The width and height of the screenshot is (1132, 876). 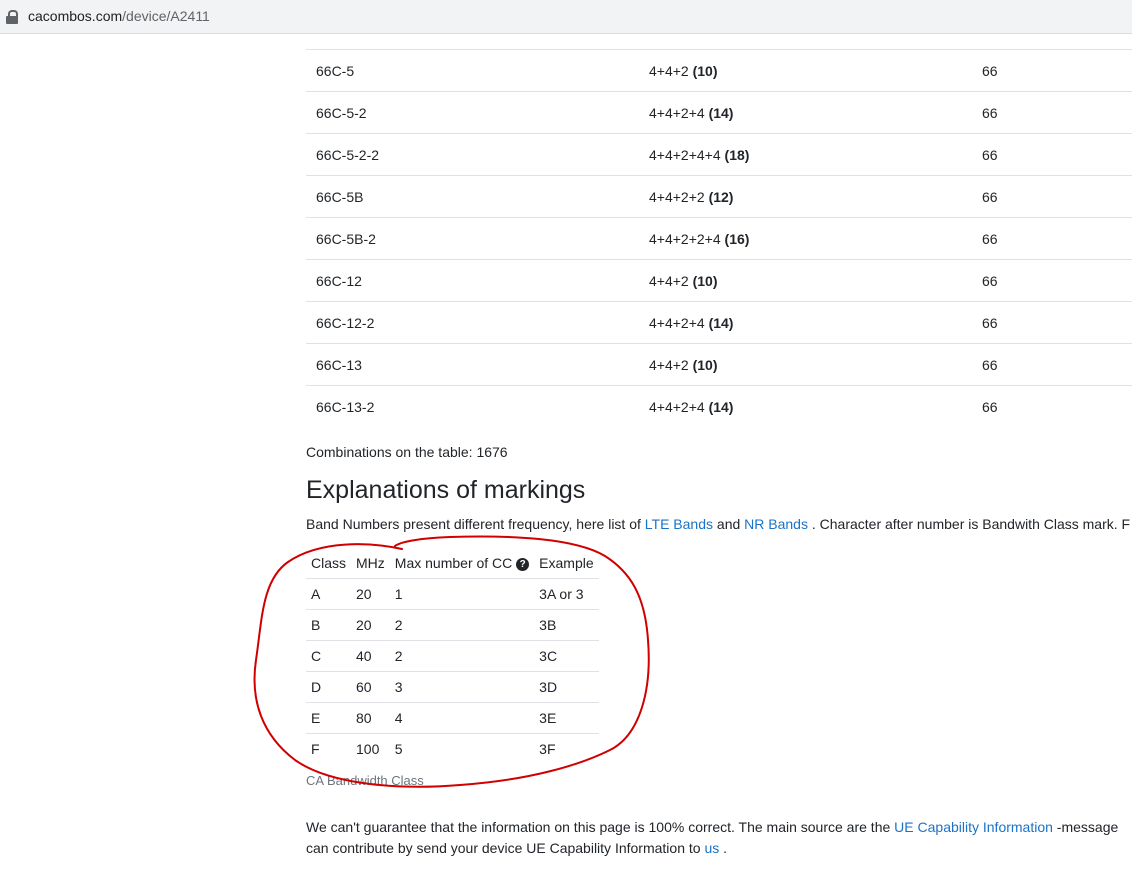 I want to click on url-text: cacombos.com/device/A2411, so click(x=119, y=16).